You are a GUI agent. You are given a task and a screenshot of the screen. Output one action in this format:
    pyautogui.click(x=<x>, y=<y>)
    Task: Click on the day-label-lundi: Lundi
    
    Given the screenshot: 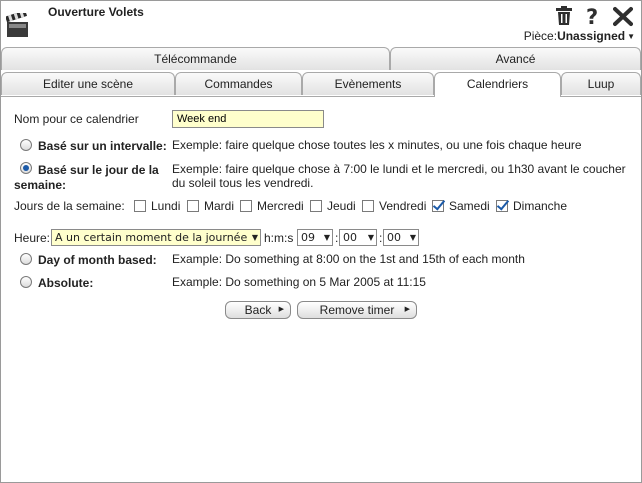 What is the action you would take?
    pyautogui.click(x=166, y=206)
    